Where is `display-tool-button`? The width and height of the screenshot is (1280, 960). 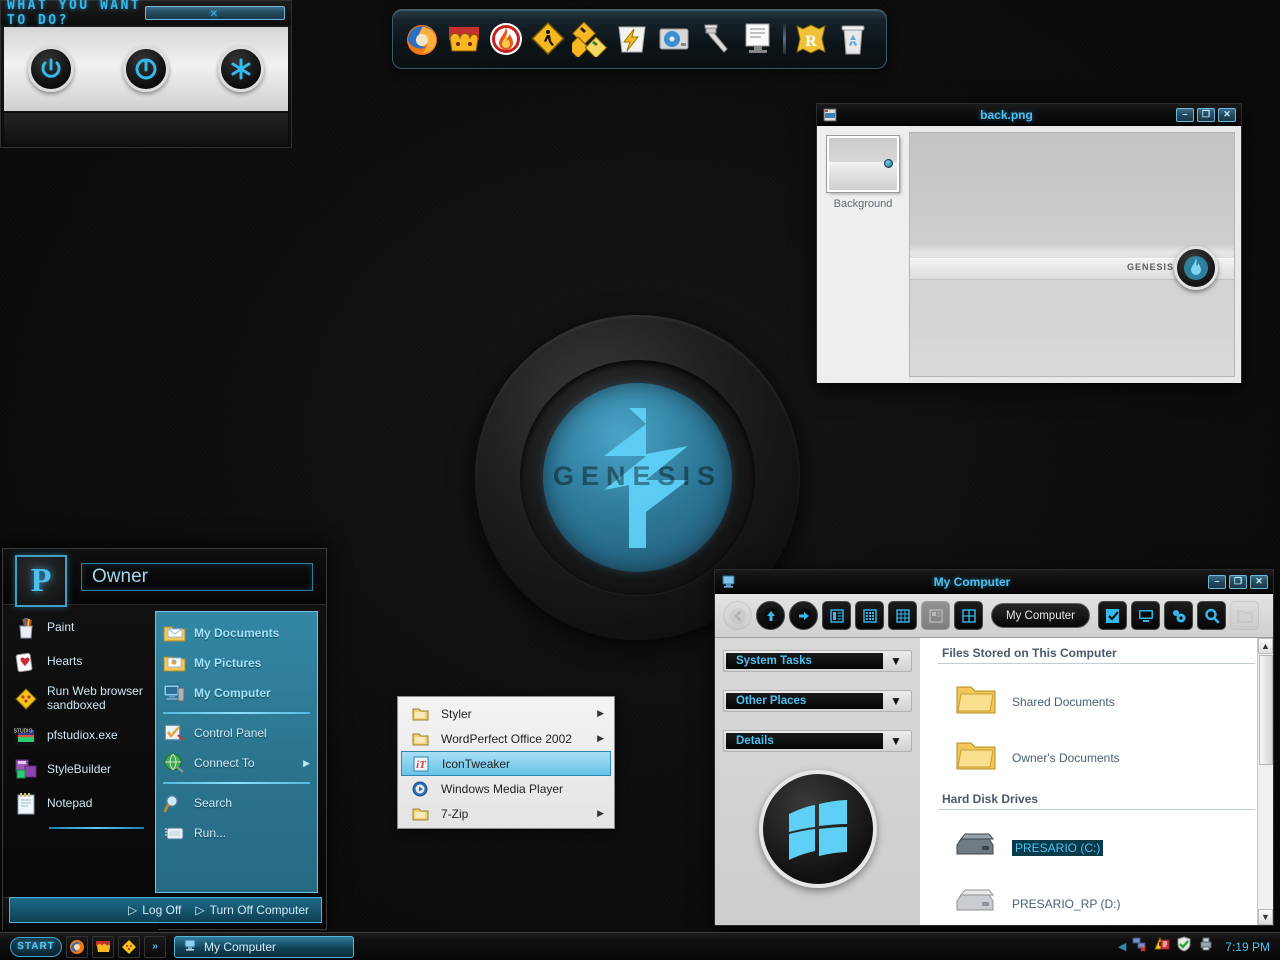 display-tool-button is located at coordinates (1146, 615).